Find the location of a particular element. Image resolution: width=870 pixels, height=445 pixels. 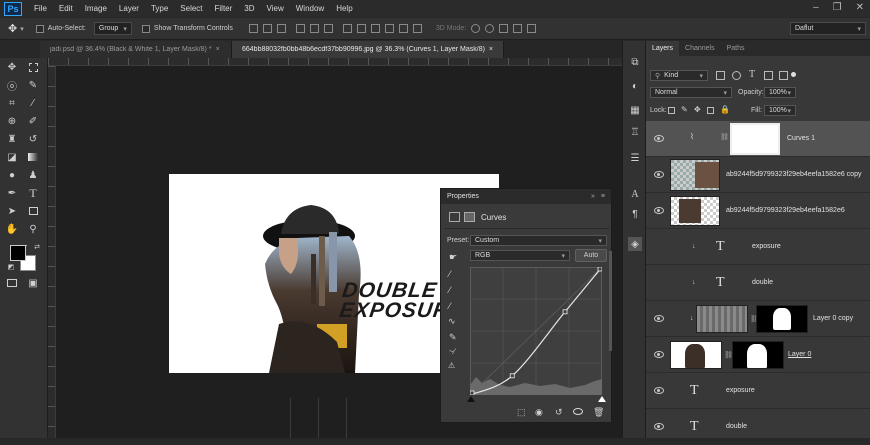

layer-row: ↓ ⛓ Layer 0 copy is located at coordinates (758, 319).